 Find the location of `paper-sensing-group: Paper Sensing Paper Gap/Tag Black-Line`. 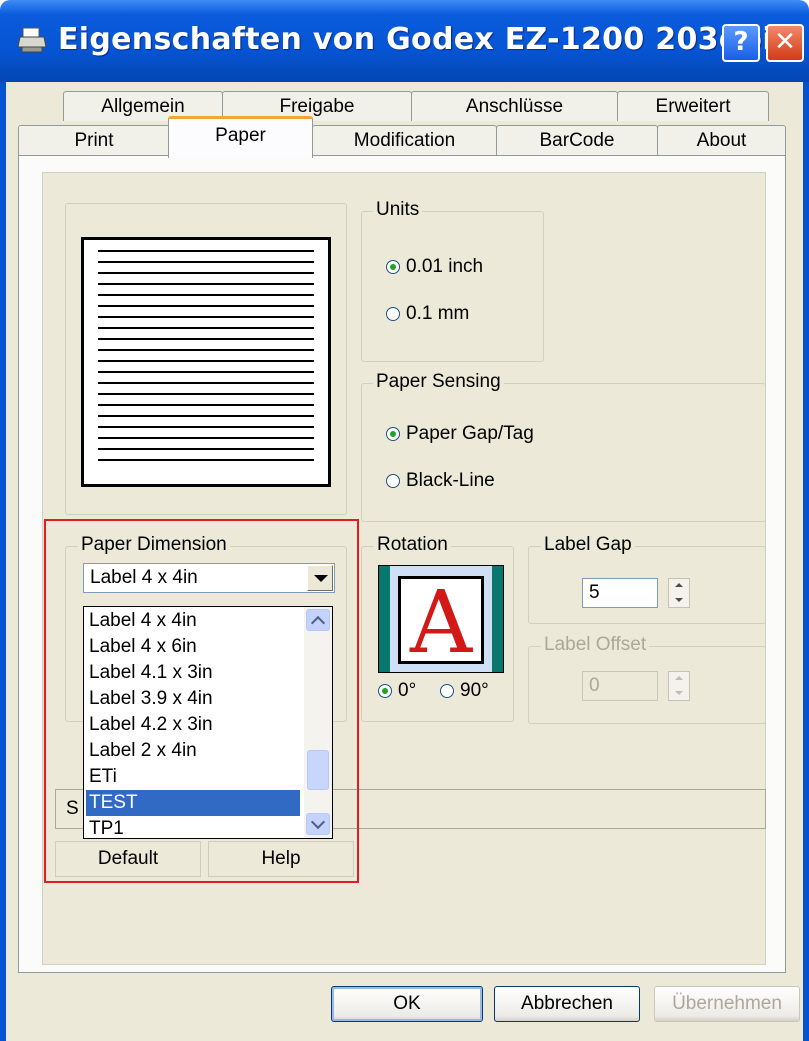

paper-sensing-group: Paper Sensing Paper Gap/Tag Black-Line is located at coordinates (563, 446).